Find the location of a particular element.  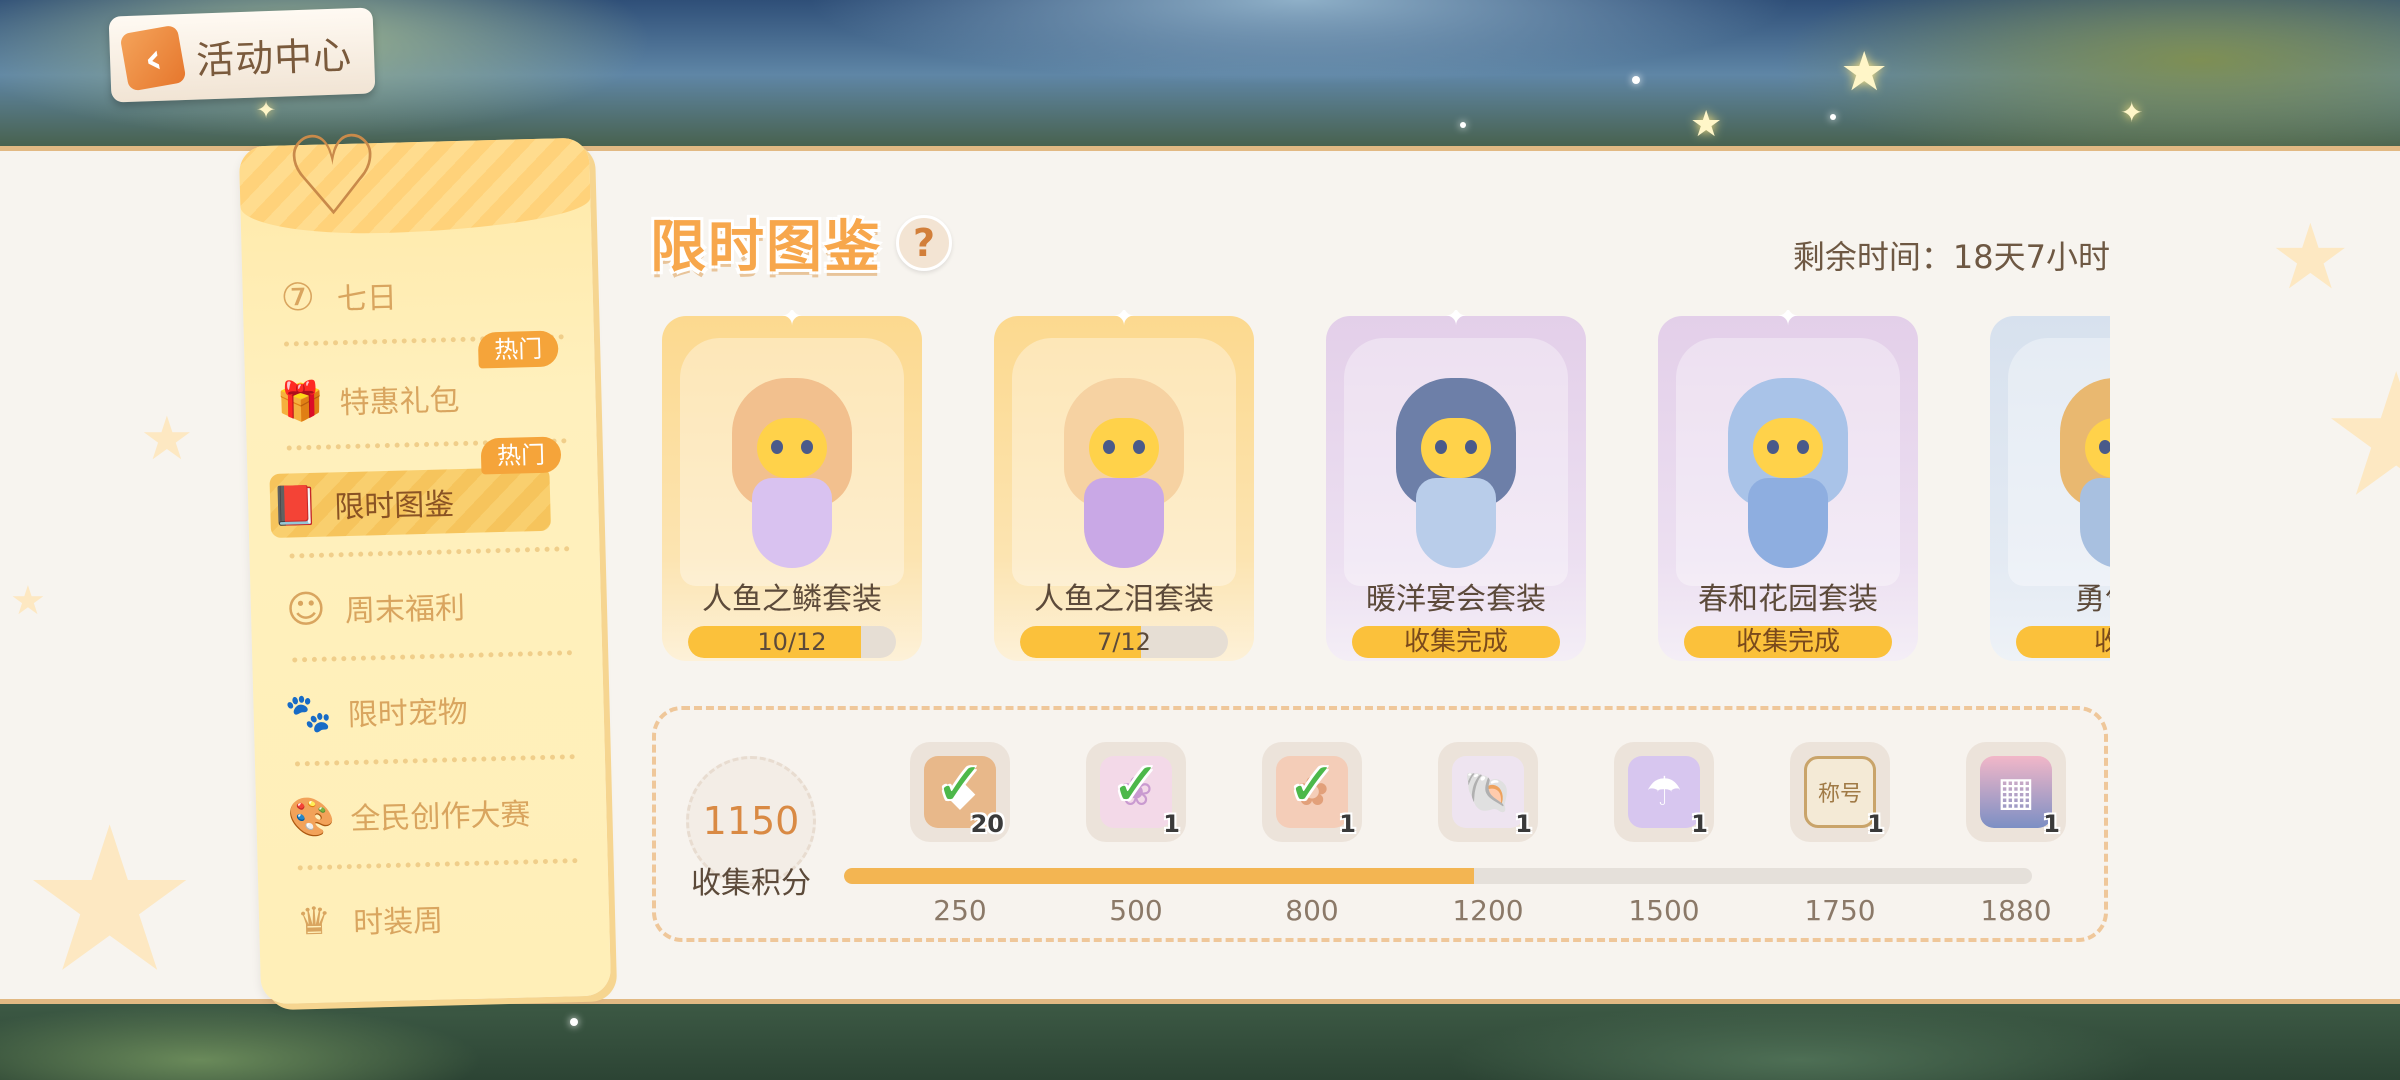

sidebar-item-fashion-week: ♛ 时装周 is located at coordinates (434, 918).